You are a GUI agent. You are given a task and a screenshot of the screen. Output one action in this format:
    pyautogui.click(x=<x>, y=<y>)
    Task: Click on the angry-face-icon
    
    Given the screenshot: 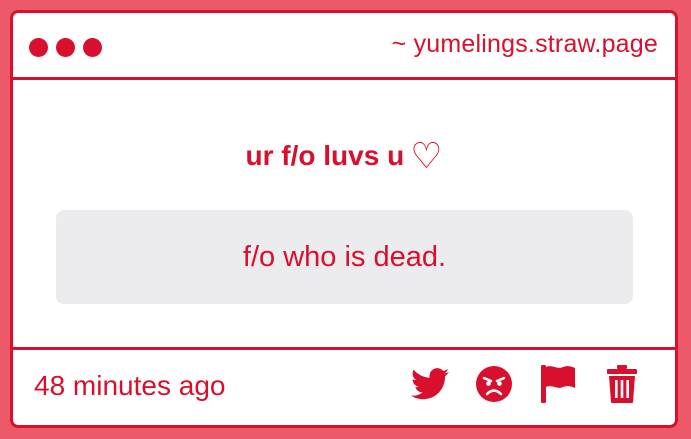 What is the action you would take?
    pyautogui.click(x=494, y=384)
    